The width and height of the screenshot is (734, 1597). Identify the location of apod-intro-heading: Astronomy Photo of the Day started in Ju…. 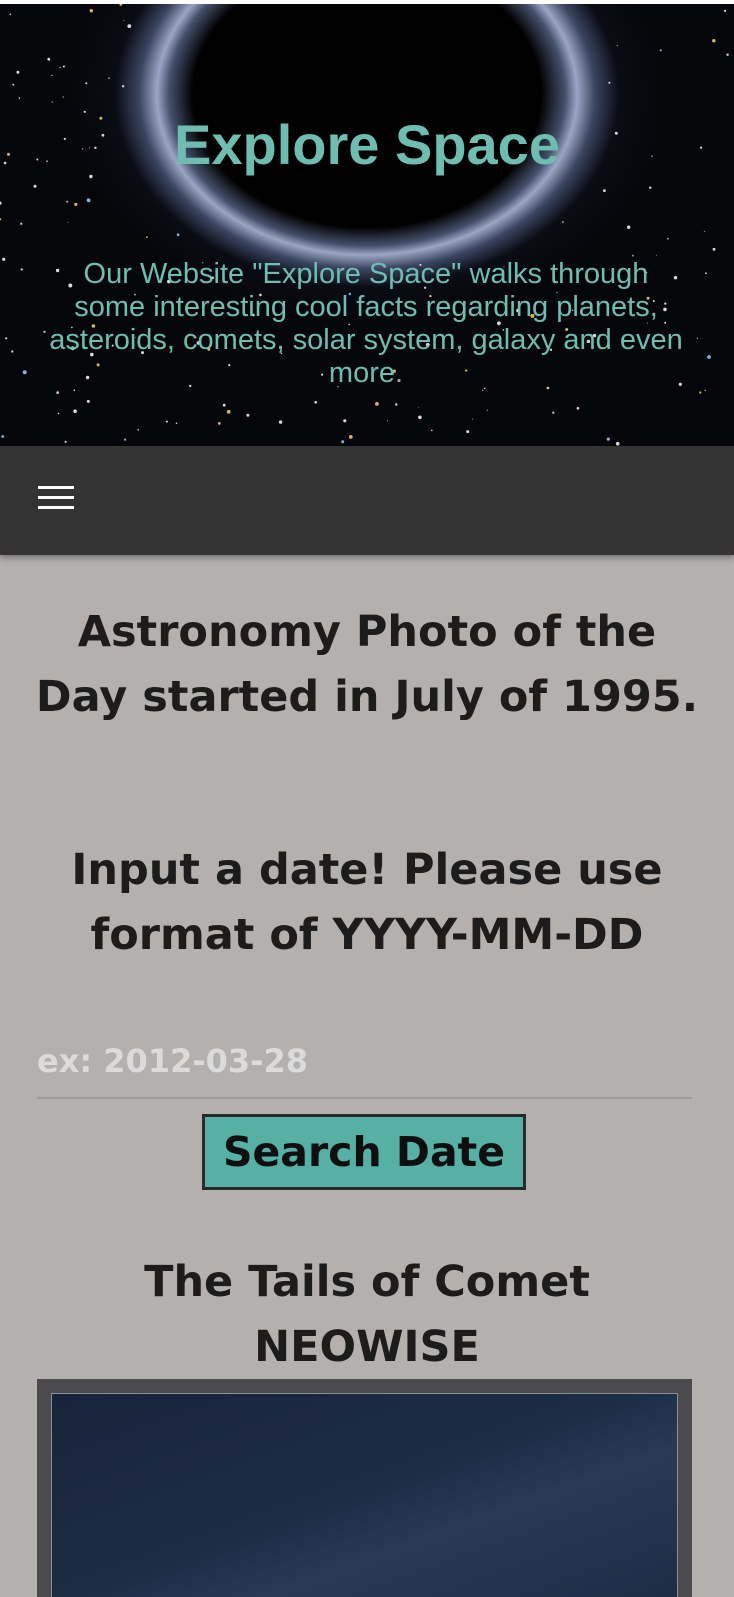
(367, 664).